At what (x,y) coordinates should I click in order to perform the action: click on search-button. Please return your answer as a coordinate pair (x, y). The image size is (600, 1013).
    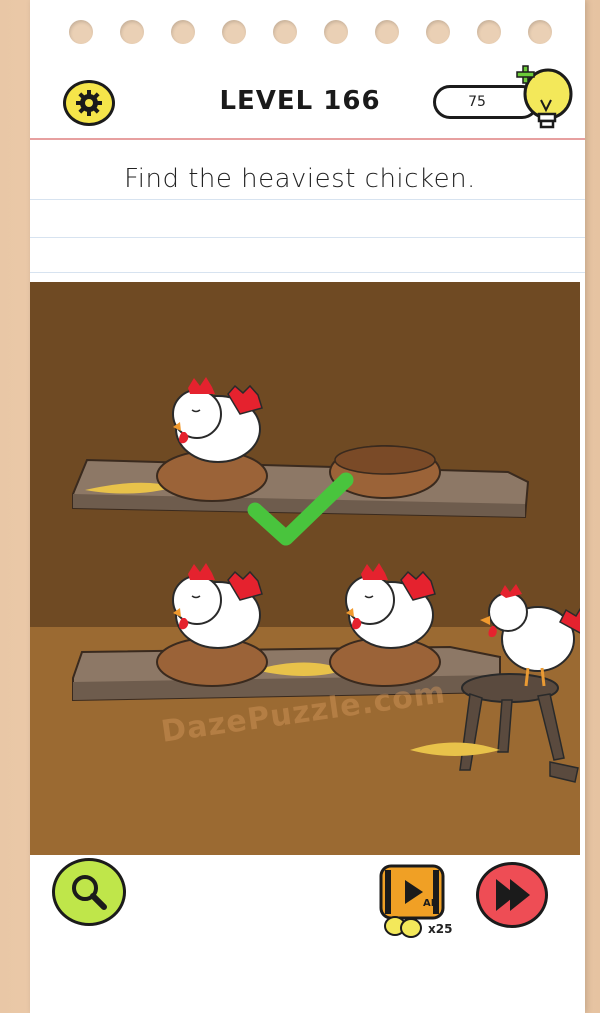
    Looking at the image, I should click on (89, 892).